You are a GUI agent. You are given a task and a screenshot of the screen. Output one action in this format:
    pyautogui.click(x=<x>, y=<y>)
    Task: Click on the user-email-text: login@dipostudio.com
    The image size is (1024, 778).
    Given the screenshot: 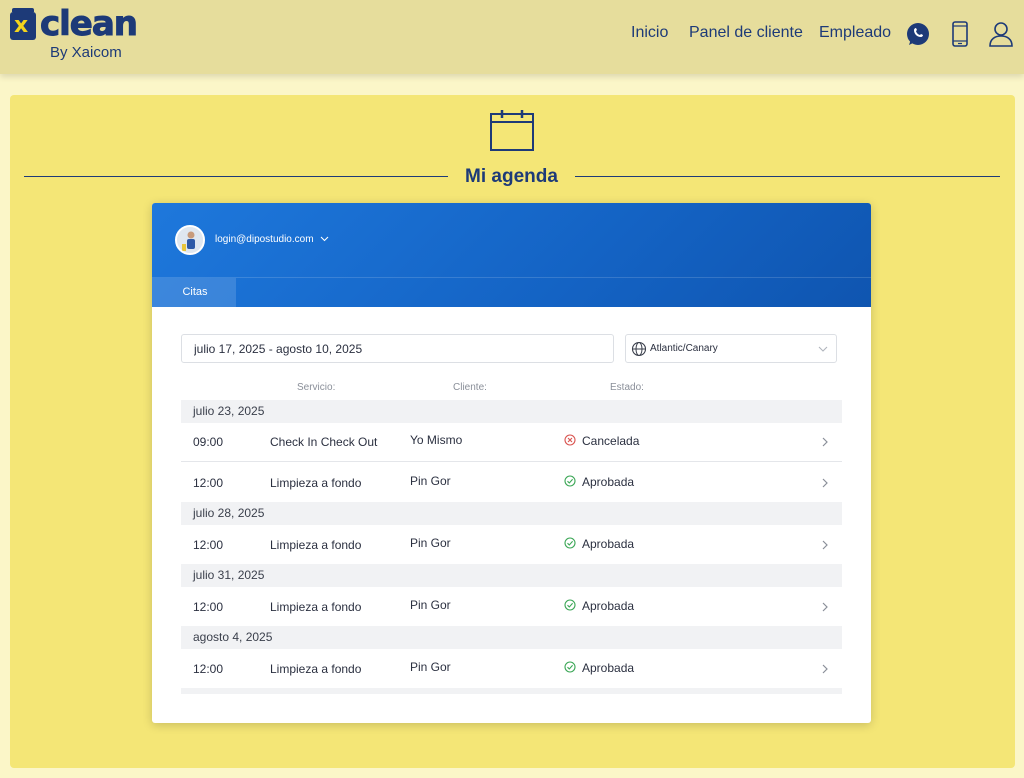 What is the action you would take?
    pyautogui.click(x=264, y=239)
    